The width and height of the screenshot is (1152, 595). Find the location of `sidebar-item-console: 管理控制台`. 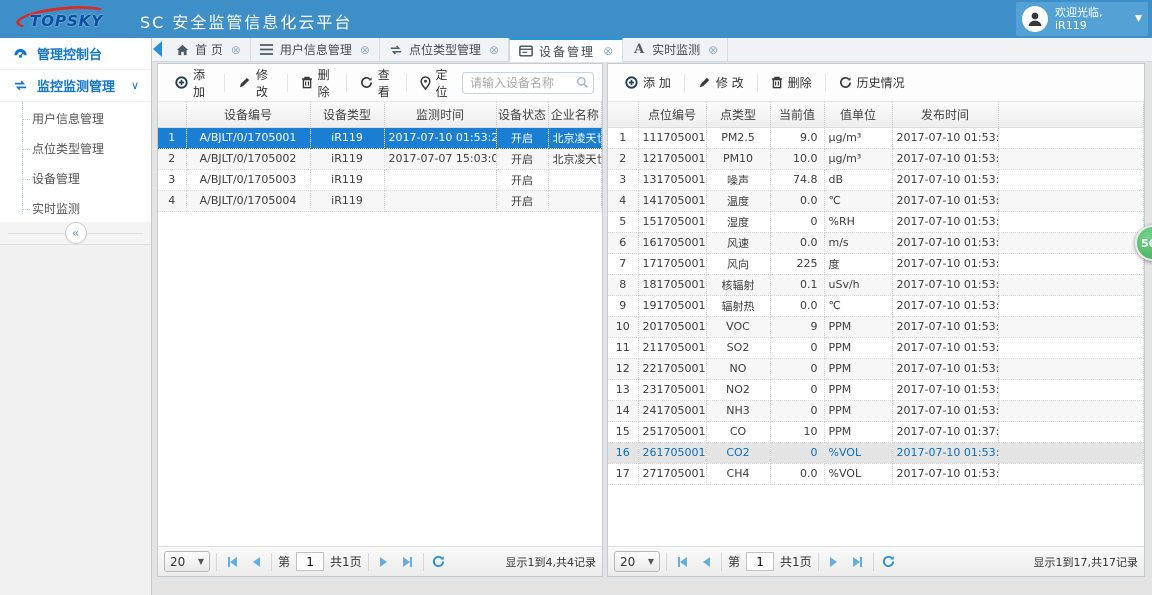

sidebar-item-console: 管理控制台 is located at coordinates (75, 54).